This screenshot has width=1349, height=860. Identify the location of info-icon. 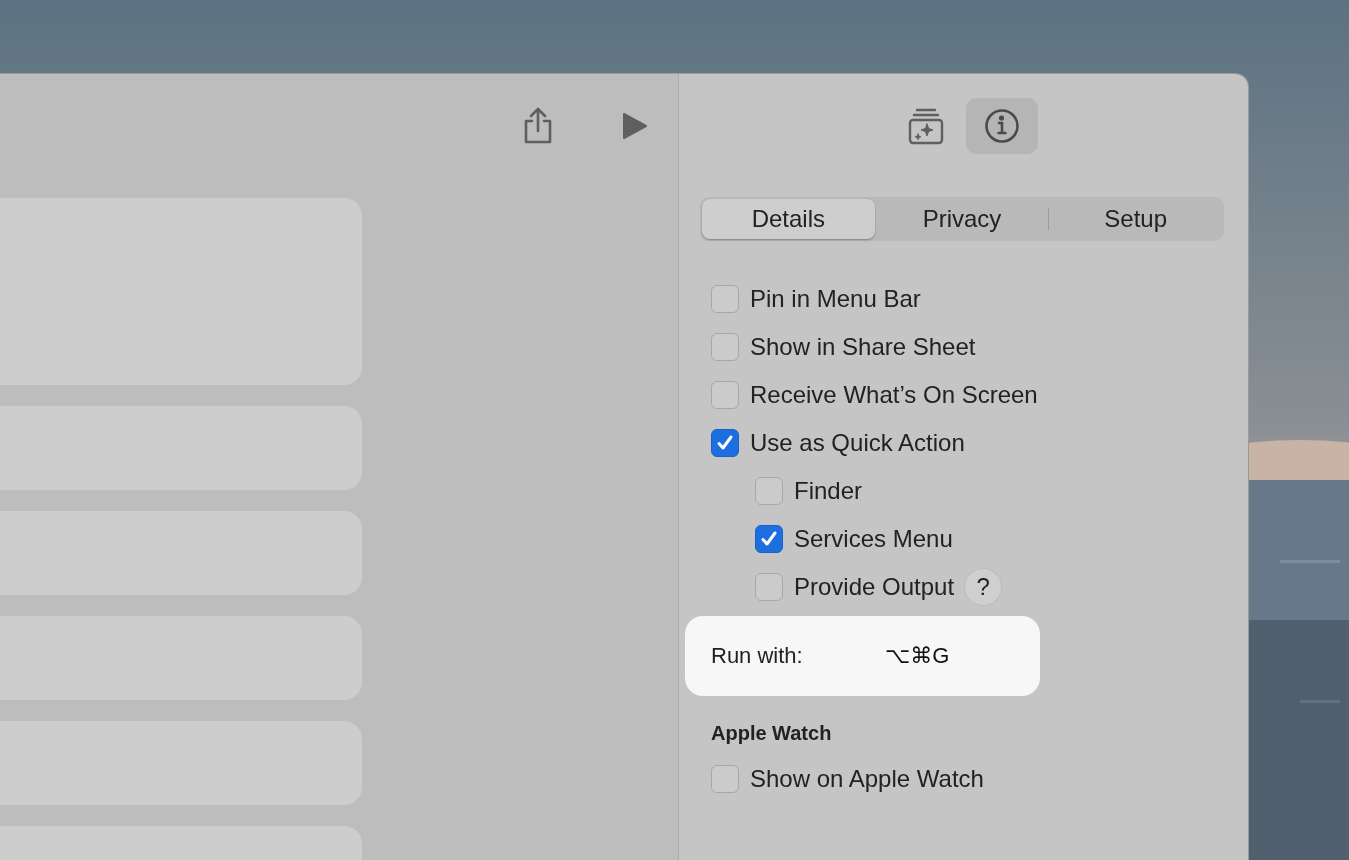
(1002, 126).